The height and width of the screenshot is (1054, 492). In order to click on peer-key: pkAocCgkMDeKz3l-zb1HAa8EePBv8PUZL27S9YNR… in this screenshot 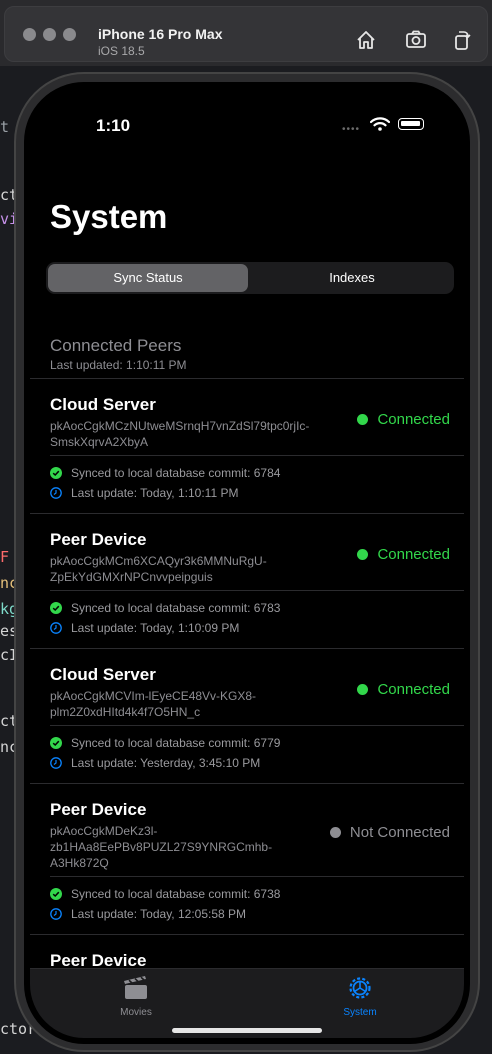, I will do `click(195, 847)`.